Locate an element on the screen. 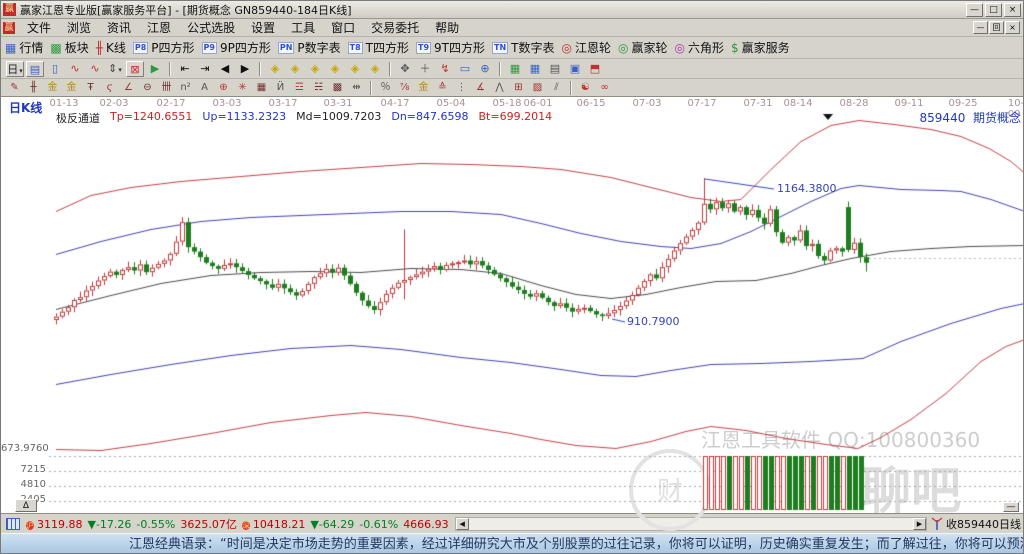 This screenshot has height=554, width=1024. prev-bar-icon: ◀ is located at coordinates (225, 69).